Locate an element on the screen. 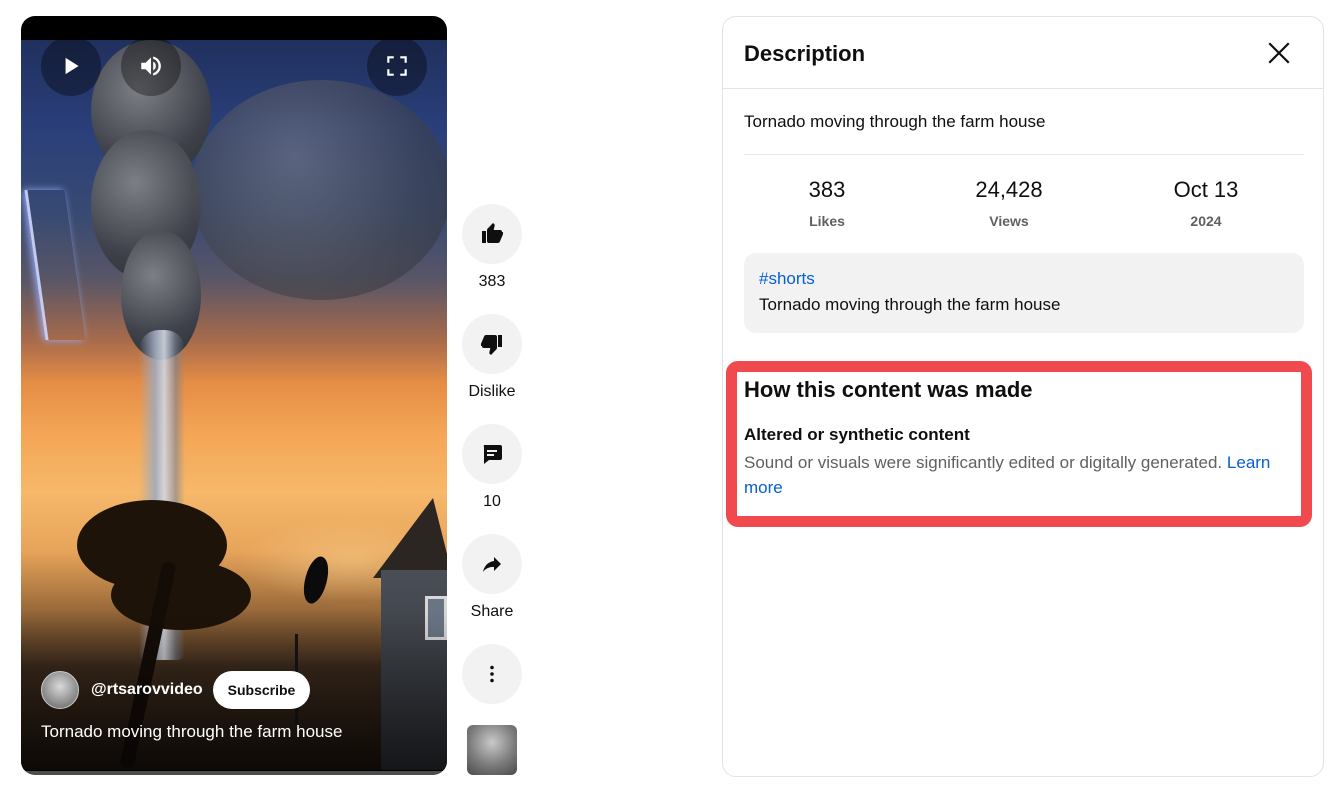  thumbs-up-icon is located at coordinates (492, 233).